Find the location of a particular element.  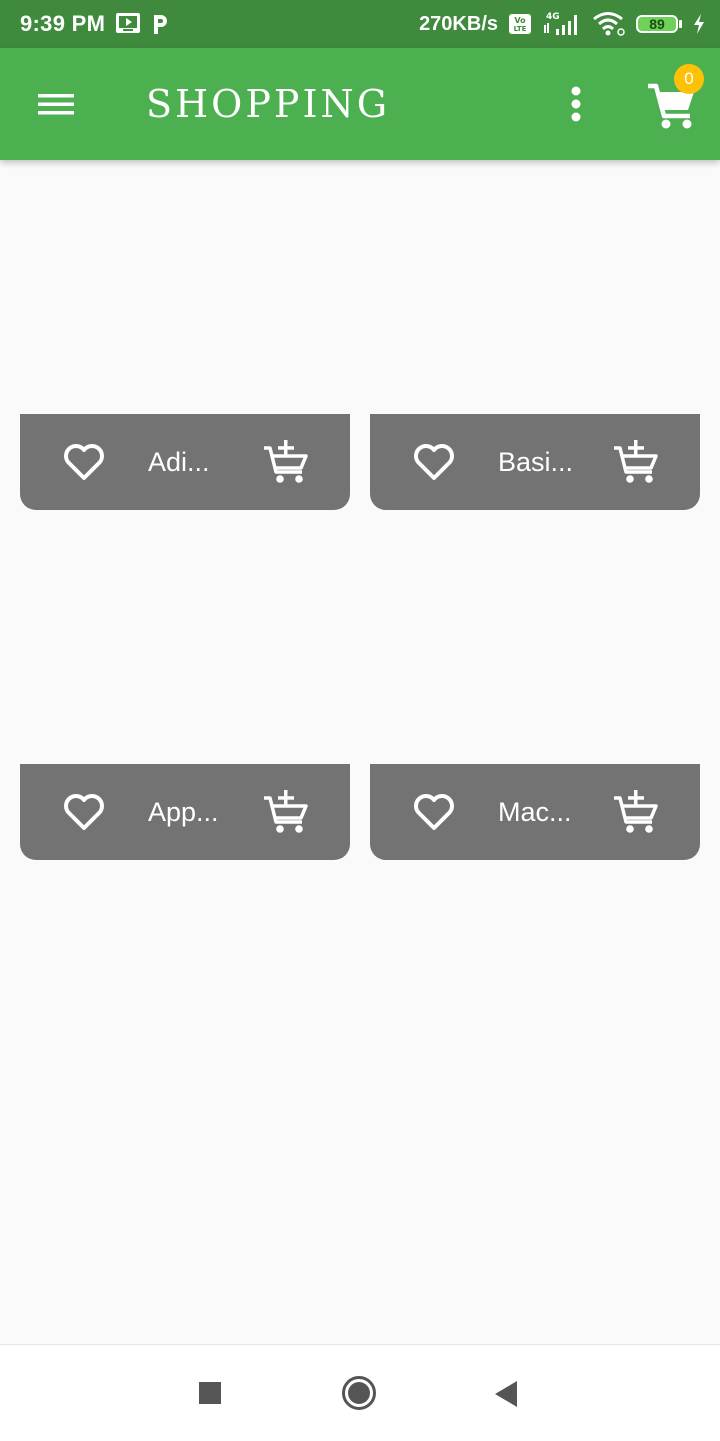

recent-apps-icon is located at coordinates (210, 1393).